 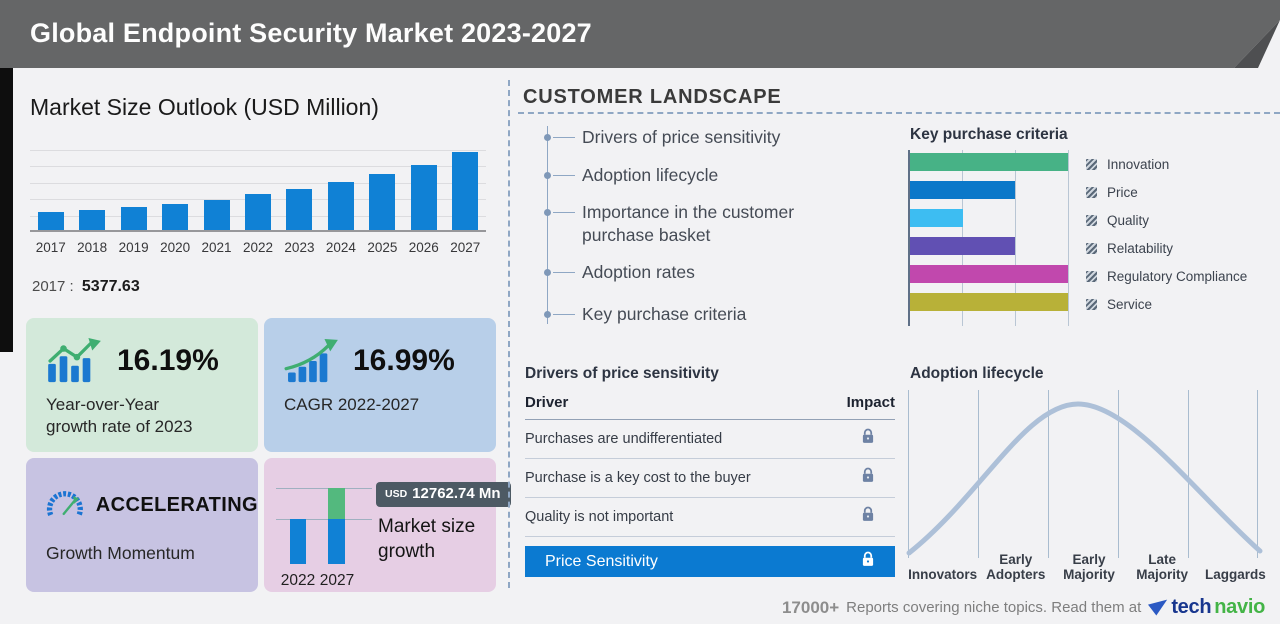 What do you see at coordinates (103, 404) in the screenshot?
I see `yoy-label-line1: Year-over-Year` at bounding box center [103, 404].